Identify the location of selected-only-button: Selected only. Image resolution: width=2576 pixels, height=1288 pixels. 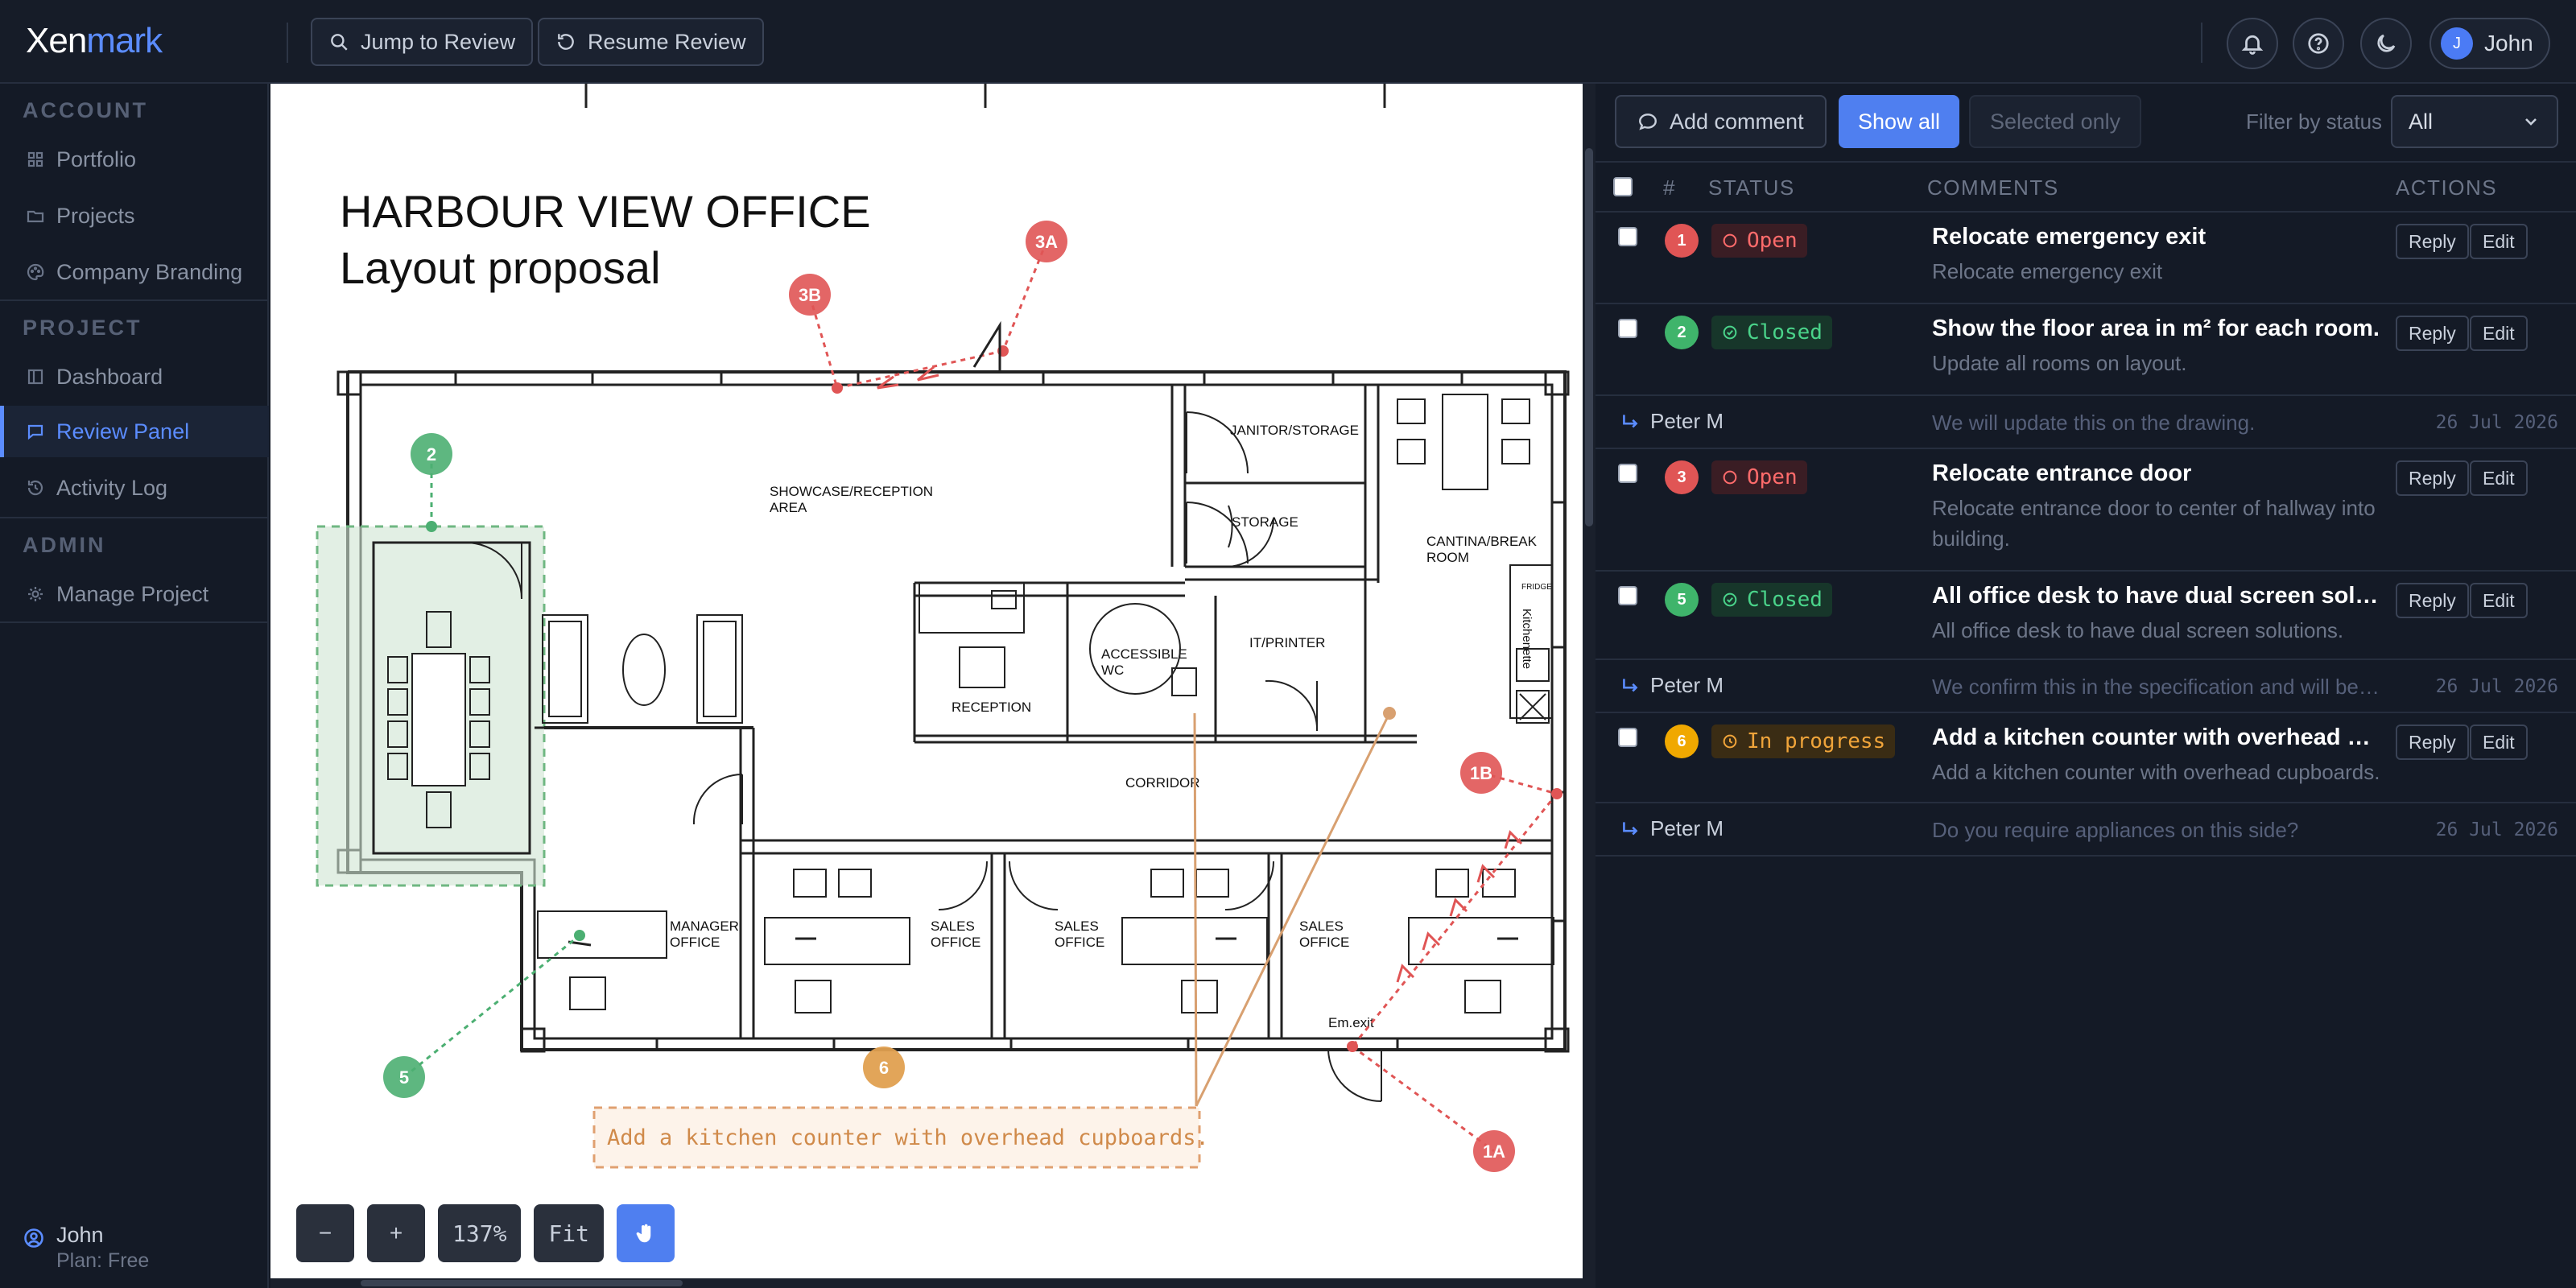
(2055, 121).